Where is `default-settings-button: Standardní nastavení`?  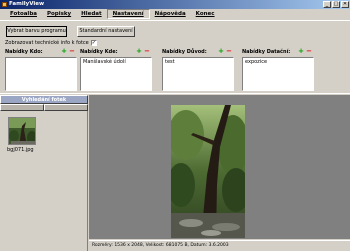 default-settings-button: Standardní nastavení is located at coordinates (106, 31).